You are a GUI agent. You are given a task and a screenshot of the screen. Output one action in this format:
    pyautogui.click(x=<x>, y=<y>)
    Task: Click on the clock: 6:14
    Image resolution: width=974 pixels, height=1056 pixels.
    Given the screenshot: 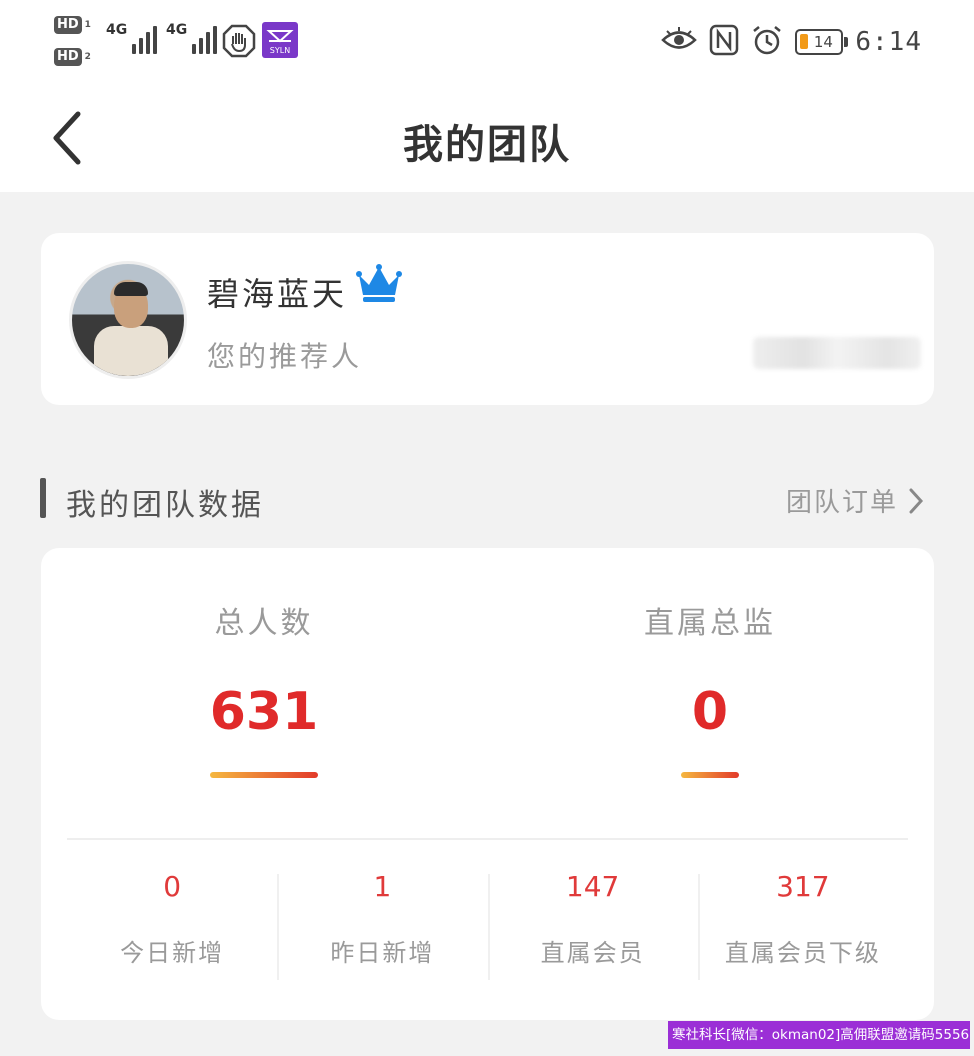 What is the action you would take?
    pyautogui.click(x=888, y=42)
    